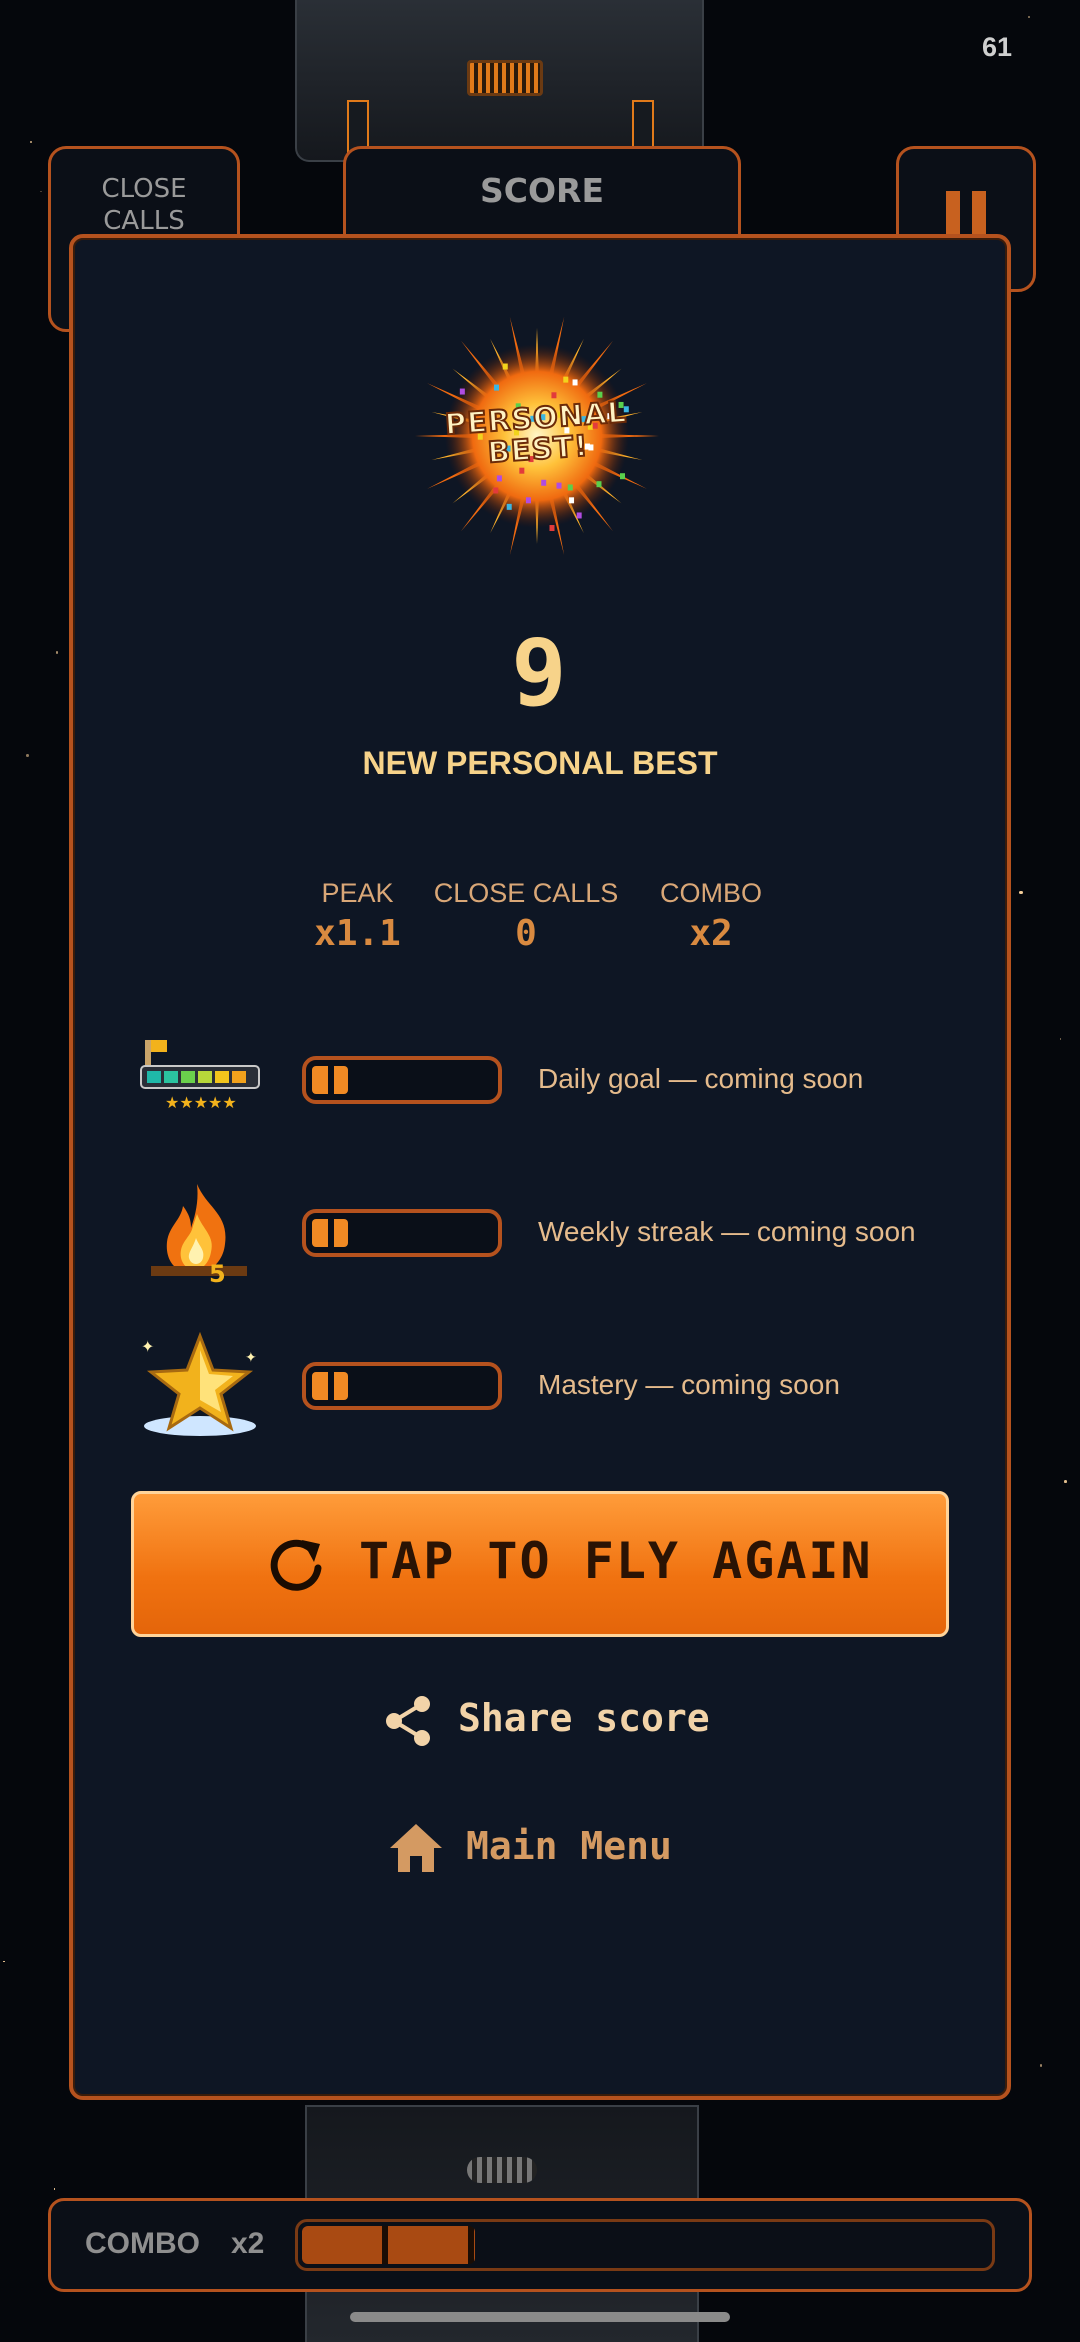 Image resolution: width=1080 pixels, height=2342 pixels. Describe the element at coordinates (296, 1565) in the screenshot. I see `replay-icon` at that location.